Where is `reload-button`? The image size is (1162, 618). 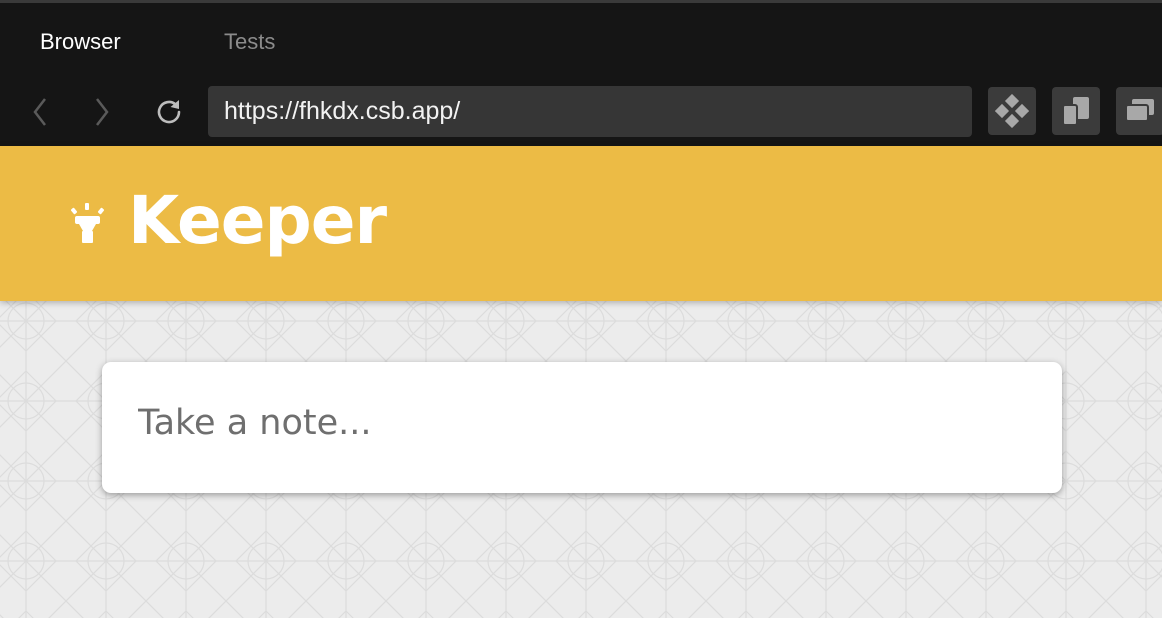
reload-button is located at coordinates (169, 112).